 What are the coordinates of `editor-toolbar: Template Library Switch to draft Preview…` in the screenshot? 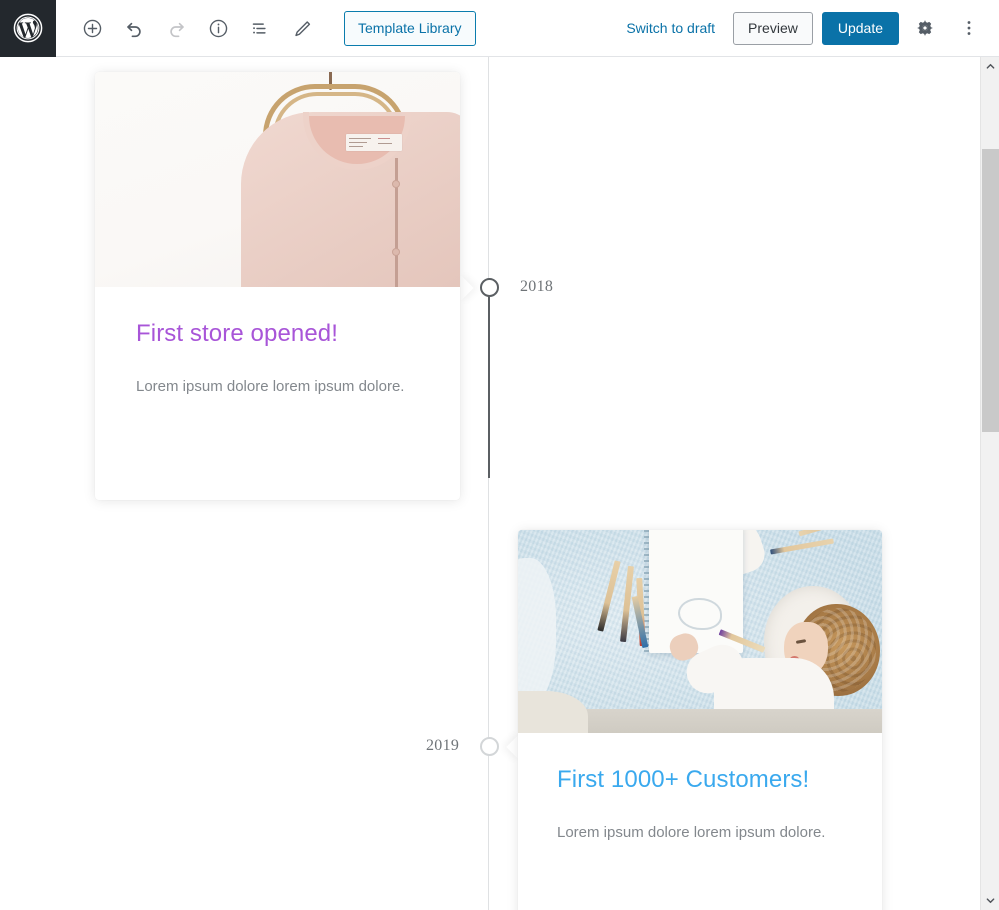 It's located at (499, 28).